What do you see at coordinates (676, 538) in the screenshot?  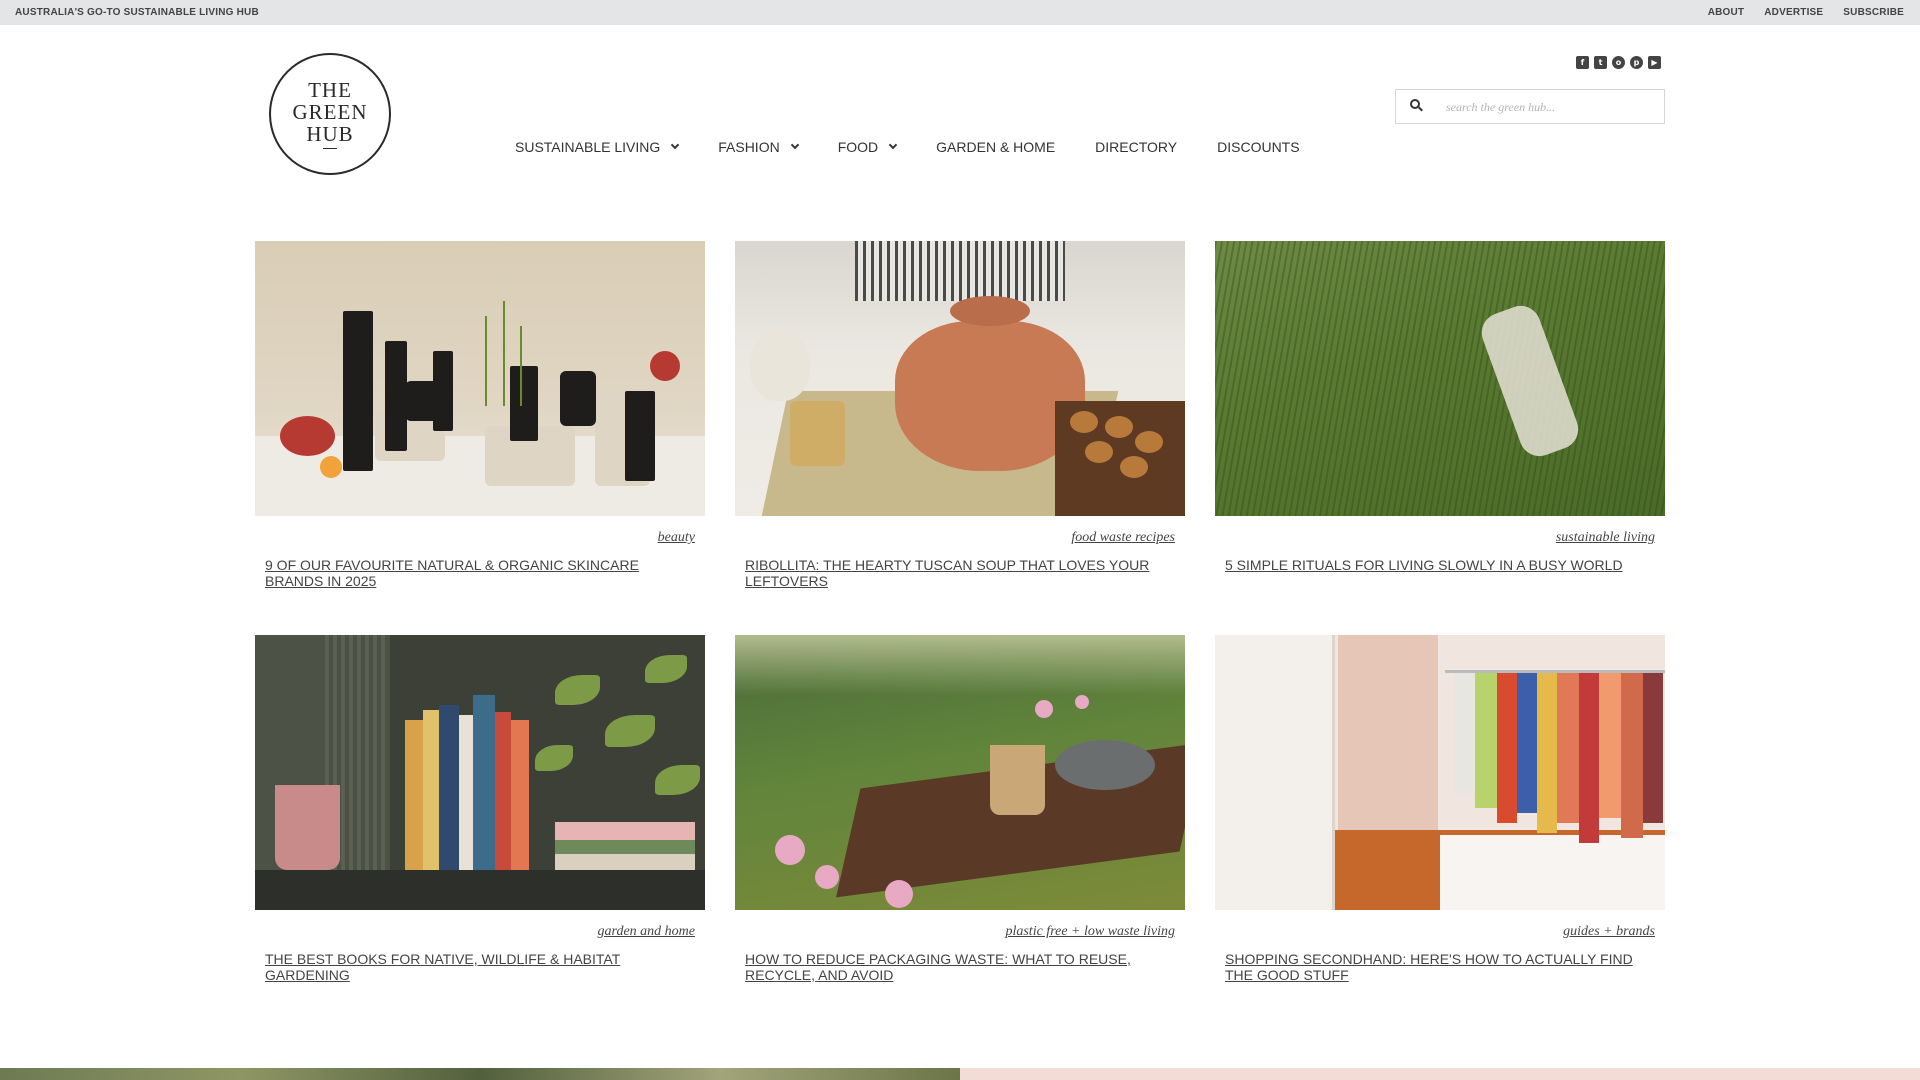 I see `article-category: beauty` at bounding box center [676, 538].